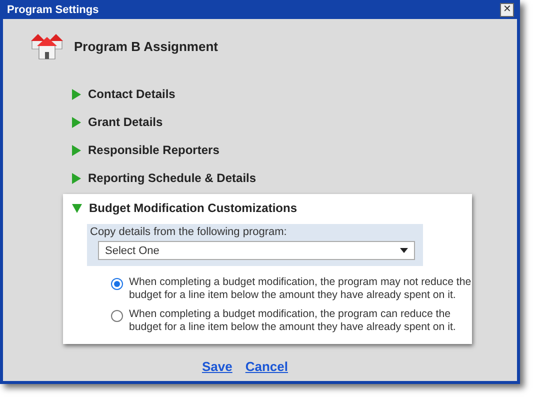 The width and height of the screenshot is (541, 406). Describe the element at coordinates (267, 150) in the screenshot. I see `section-header: Responsible Reporters` at that location.